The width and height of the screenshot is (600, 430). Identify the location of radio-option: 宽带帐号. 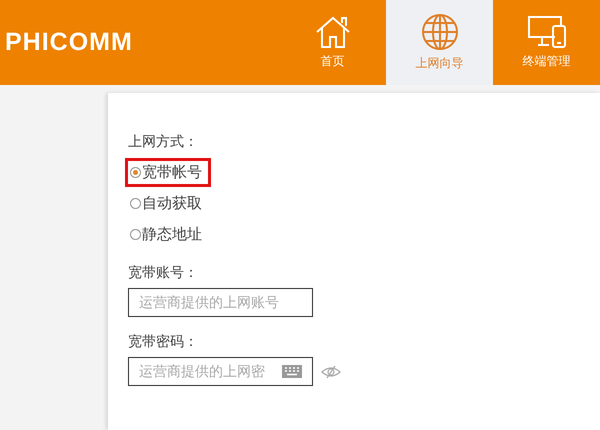
(168, 172).